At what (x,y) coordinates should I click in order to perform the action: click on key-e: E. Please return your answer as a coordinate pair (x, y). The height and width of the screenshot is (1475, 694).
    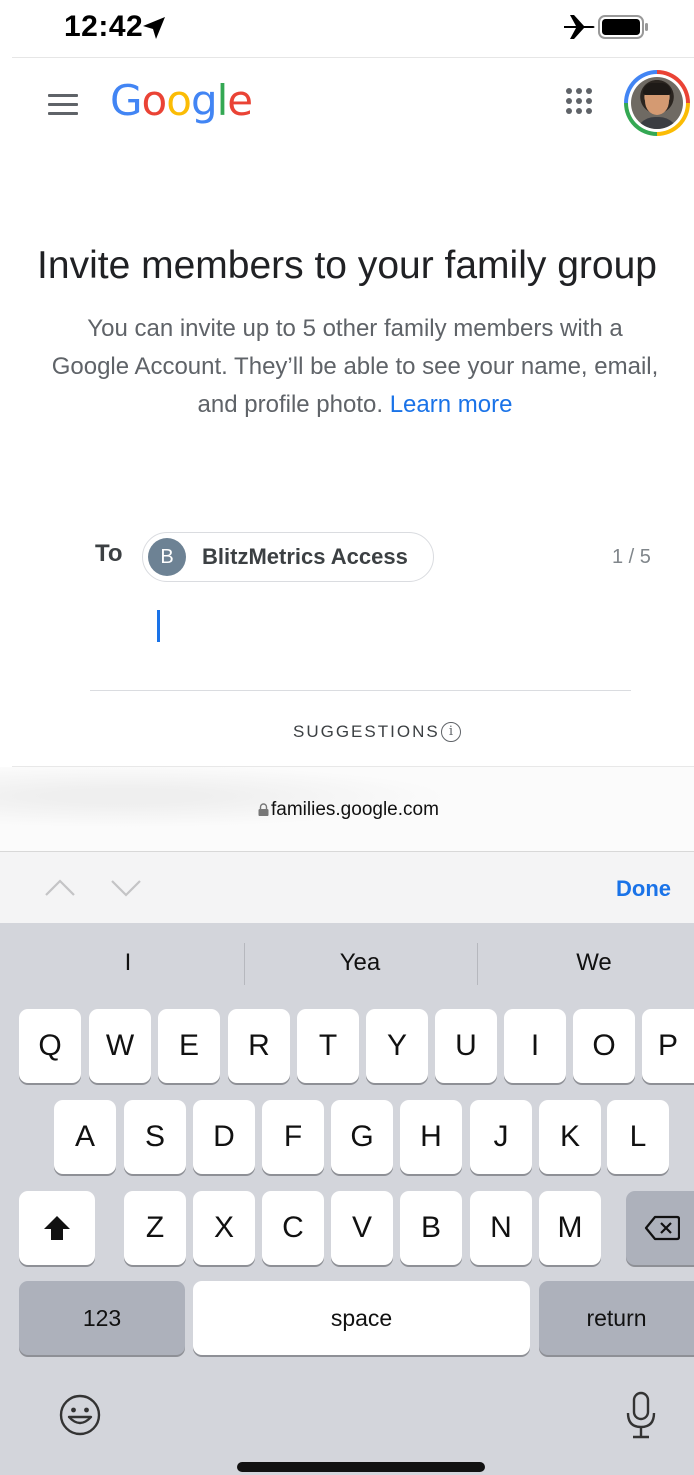
    Looking at the image, I should click on (189, 1046).